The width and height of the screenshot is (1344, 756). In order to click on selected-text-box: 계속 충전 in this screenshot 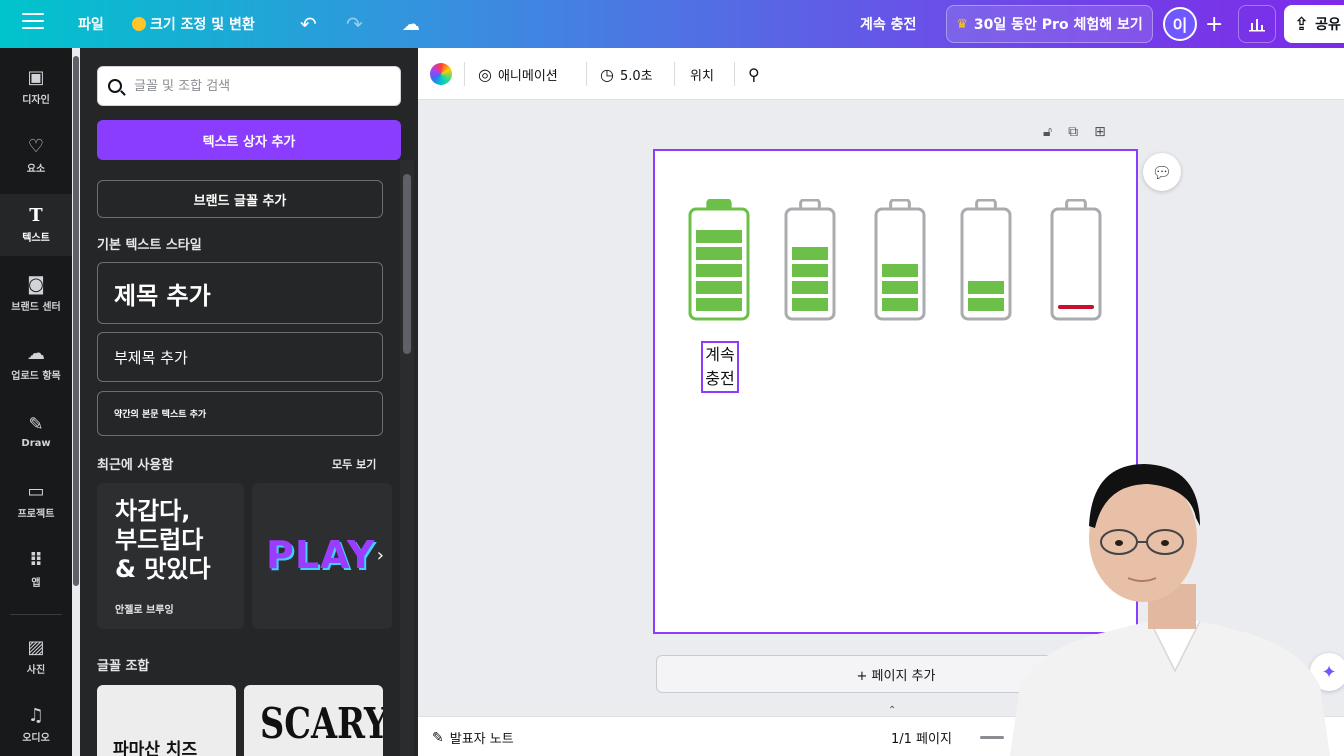, I will do `click(720, 367)`.